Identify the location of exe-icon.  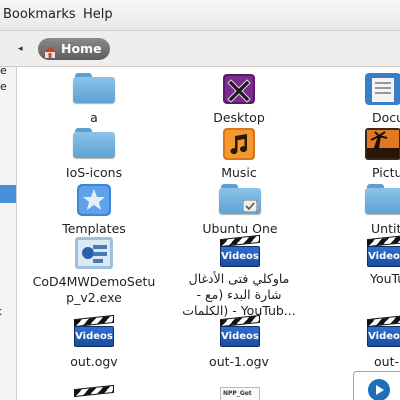
(94, 253).